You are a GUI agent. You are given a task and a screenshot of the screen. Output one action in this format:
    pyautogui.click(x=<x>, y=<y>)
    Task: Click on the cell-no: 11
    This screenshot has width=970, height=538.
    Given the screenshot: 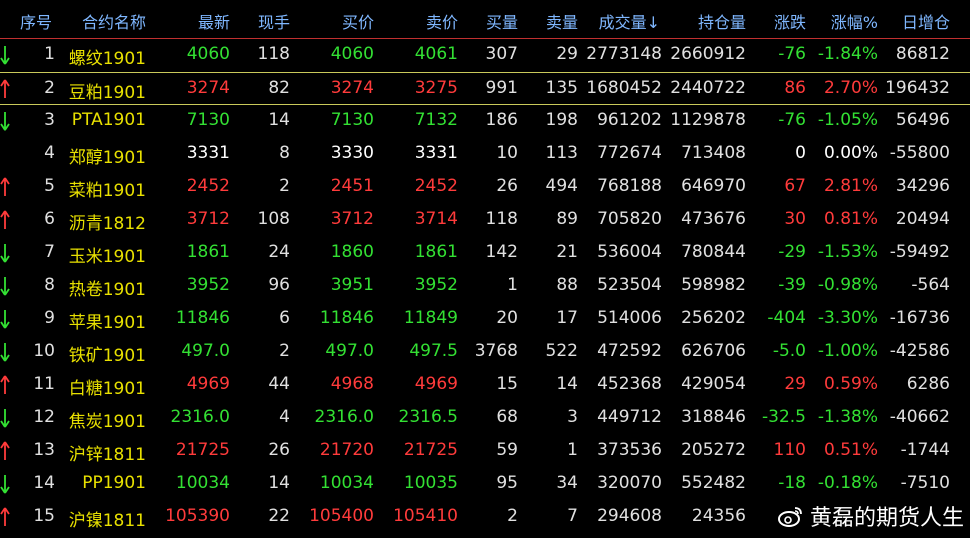 What is the action you would take?
    pyautogui.click(x=44, y=384)
    